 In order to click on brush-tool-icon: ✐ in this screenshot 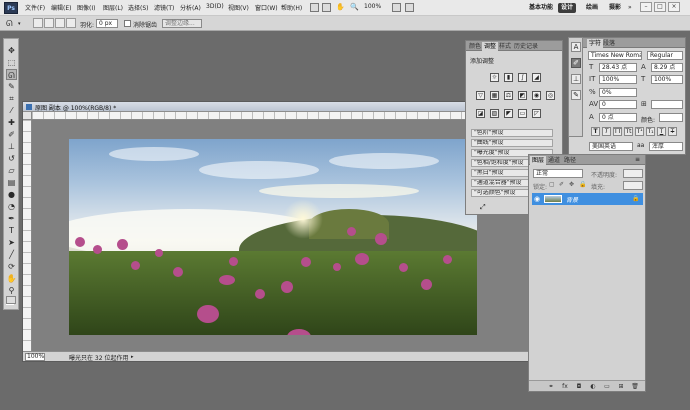, I will do `click(11, 134)`.